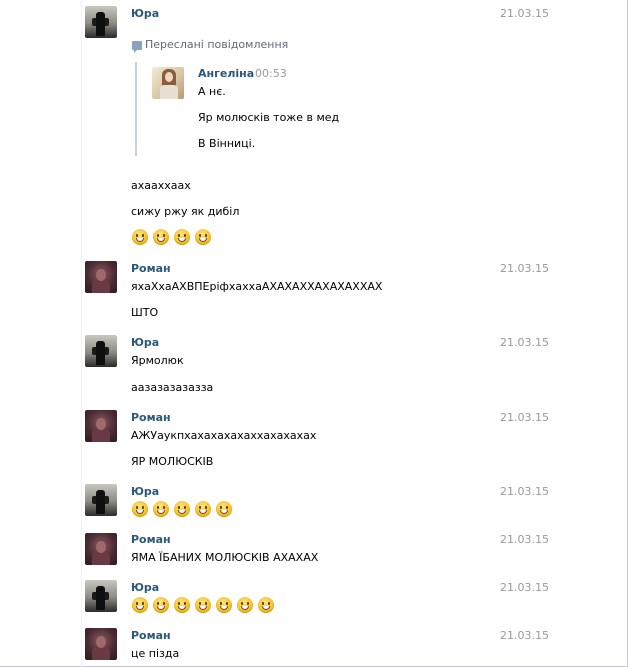 The height and width of the screenshot is (667, 628). What do you see at coordinates (161, 185) in the screenshot?
I see `message-text: ахааххаах` at bounding box center [161, 185].